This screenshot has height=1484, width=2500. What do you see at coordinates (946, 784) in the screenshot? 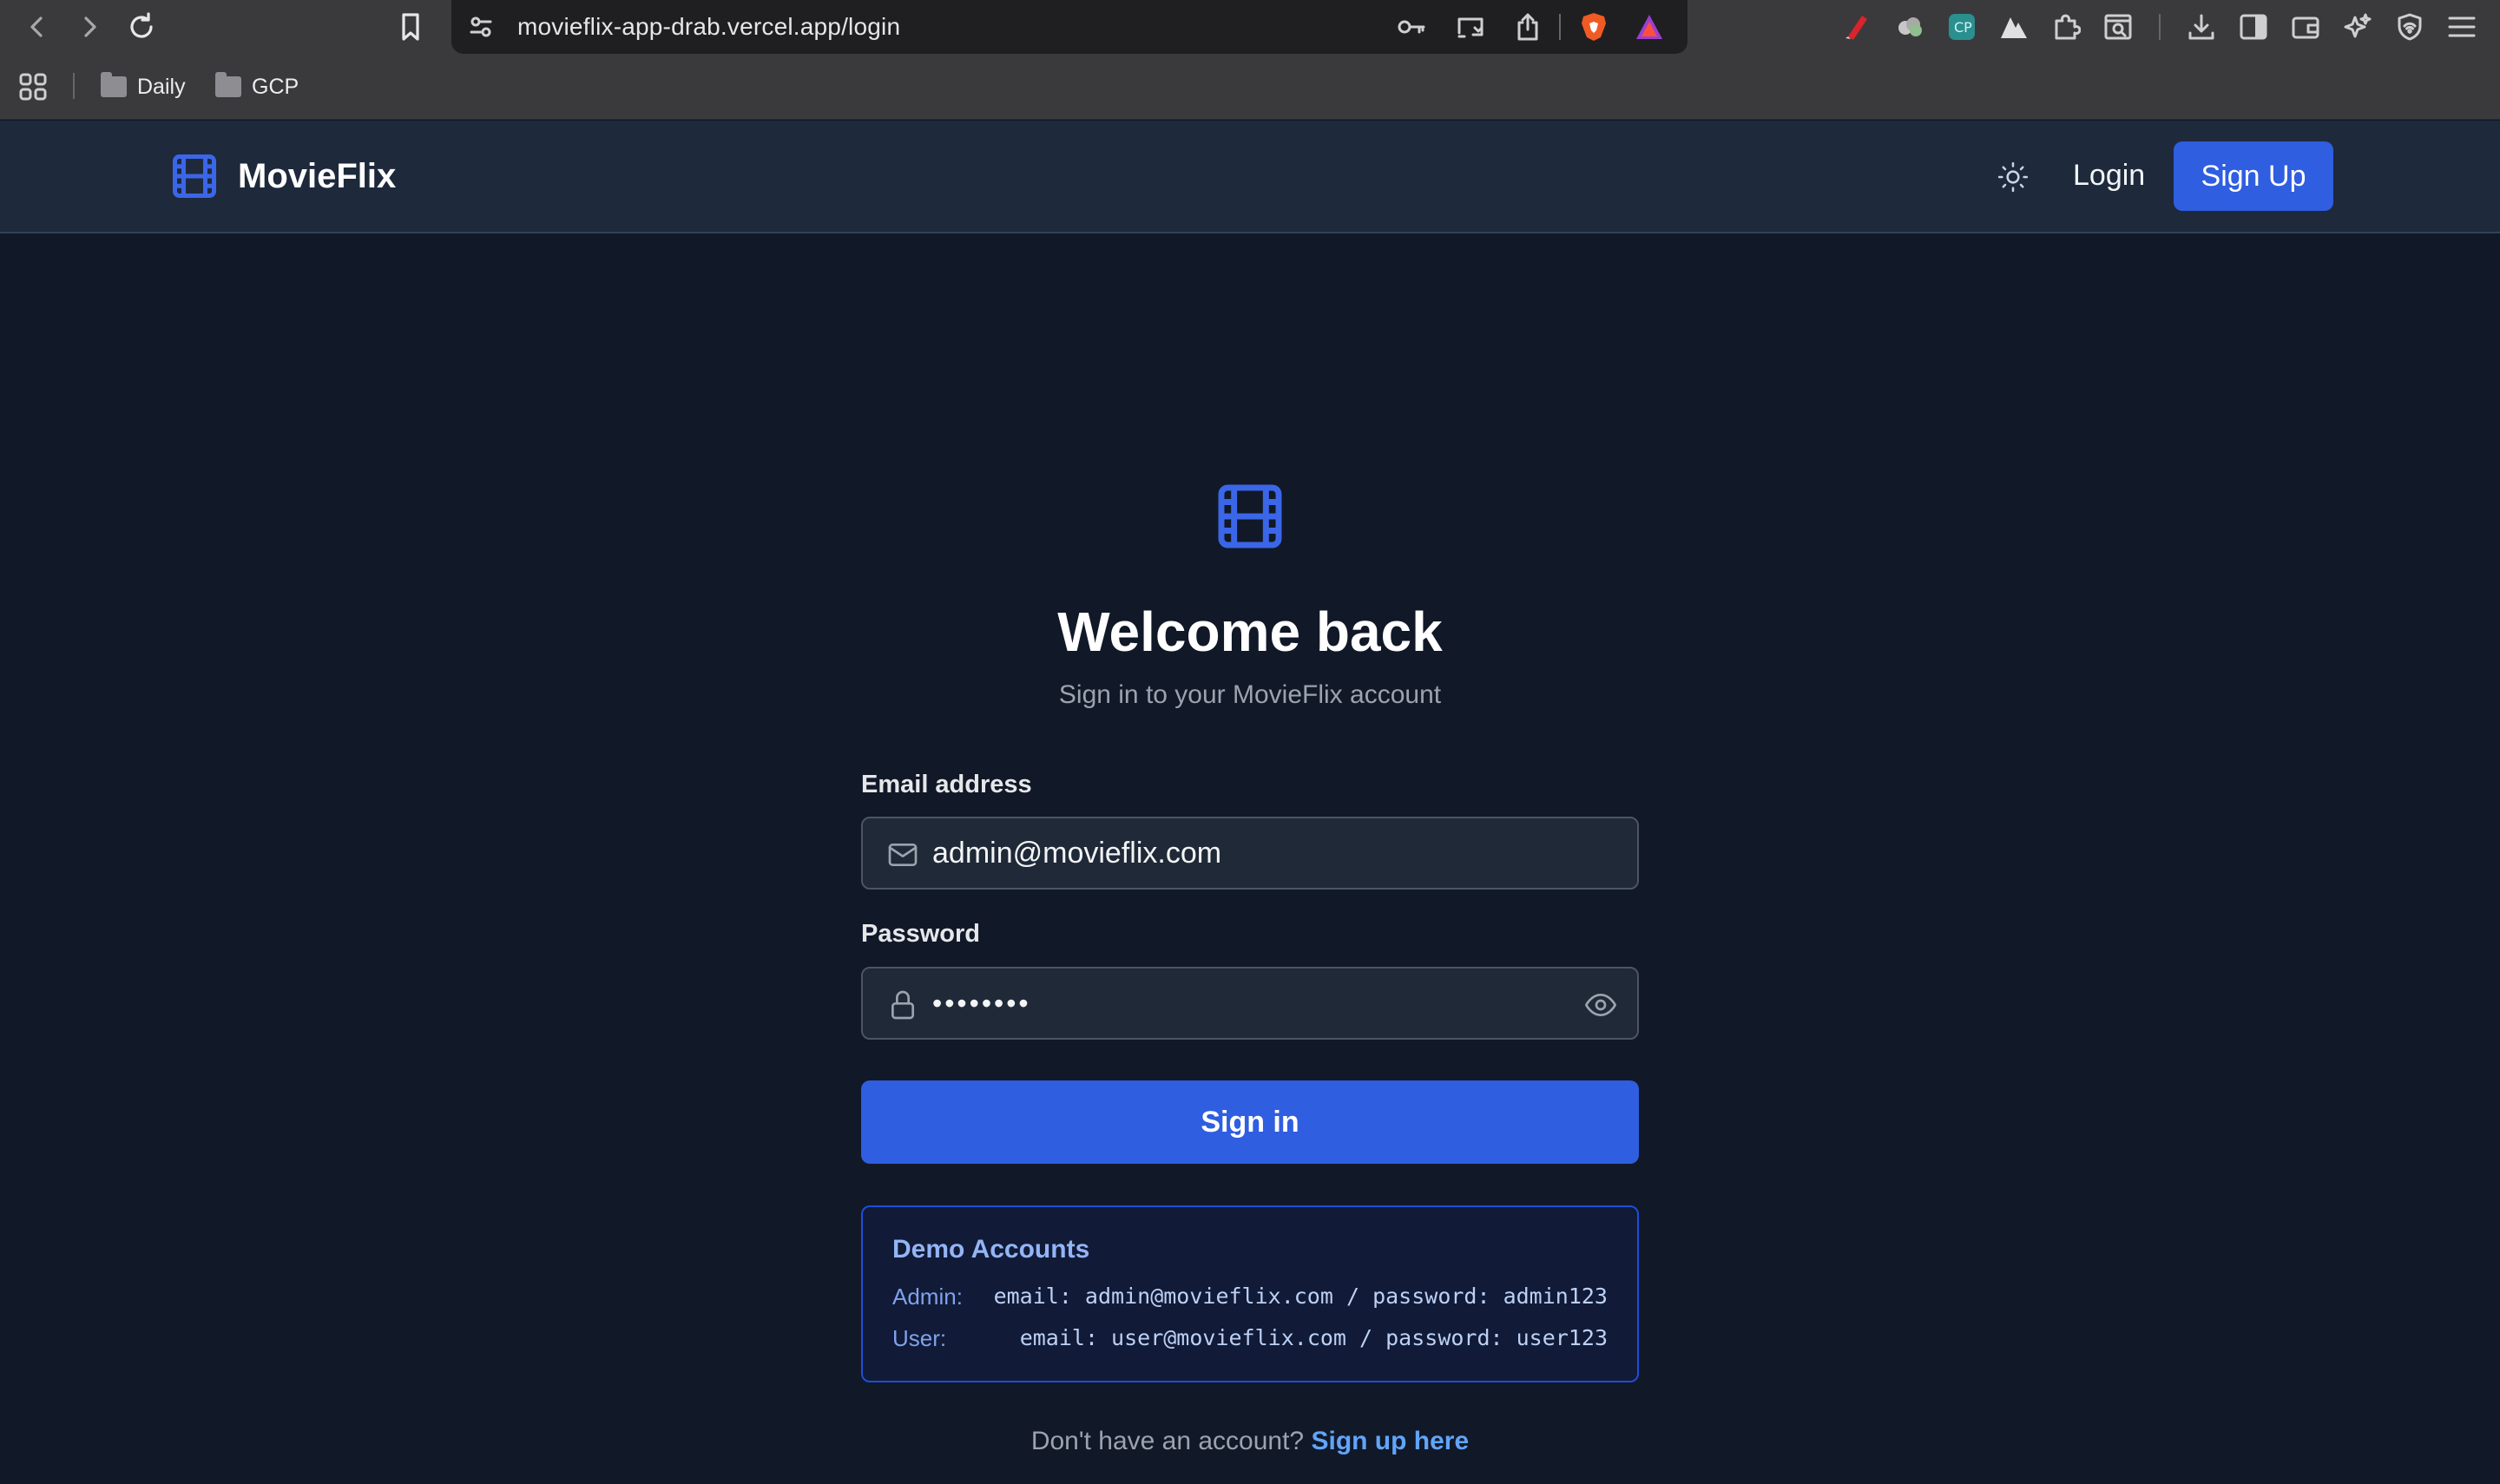
I see `email-label: Email address` at bounding box center [946, 784].